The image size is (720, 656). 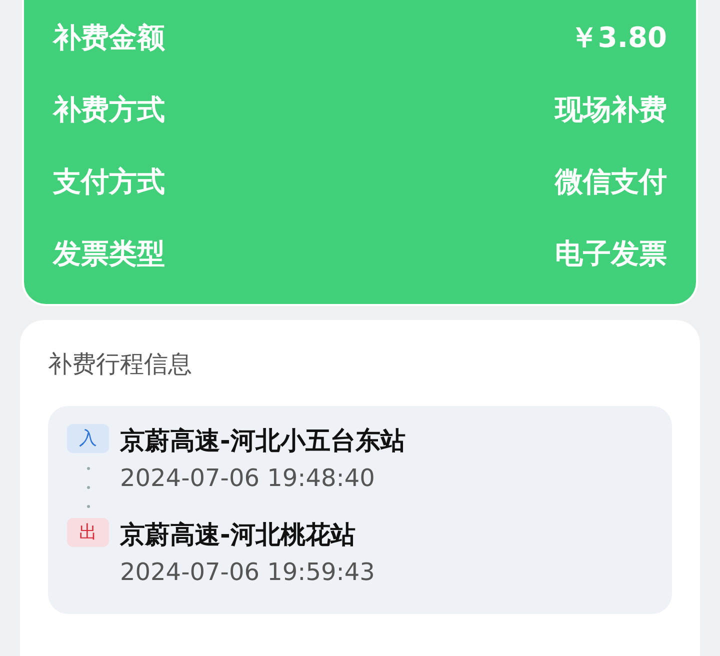 I want to click on exit-badge: 出, so click(x=88, y=532).